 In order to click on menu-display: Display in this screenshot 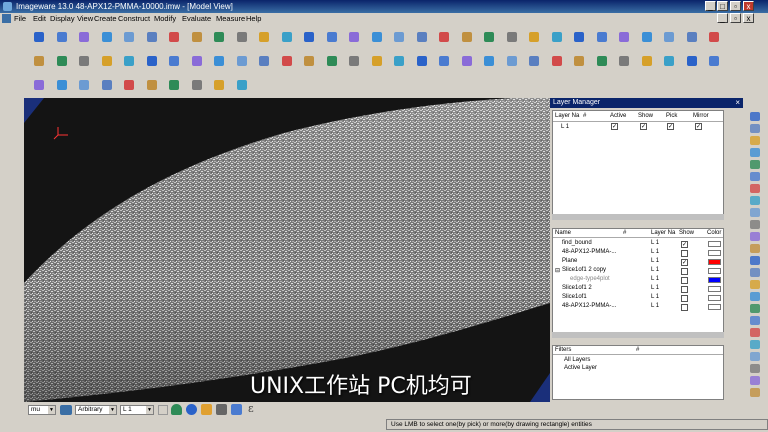, I will do `click(62, 18)`.